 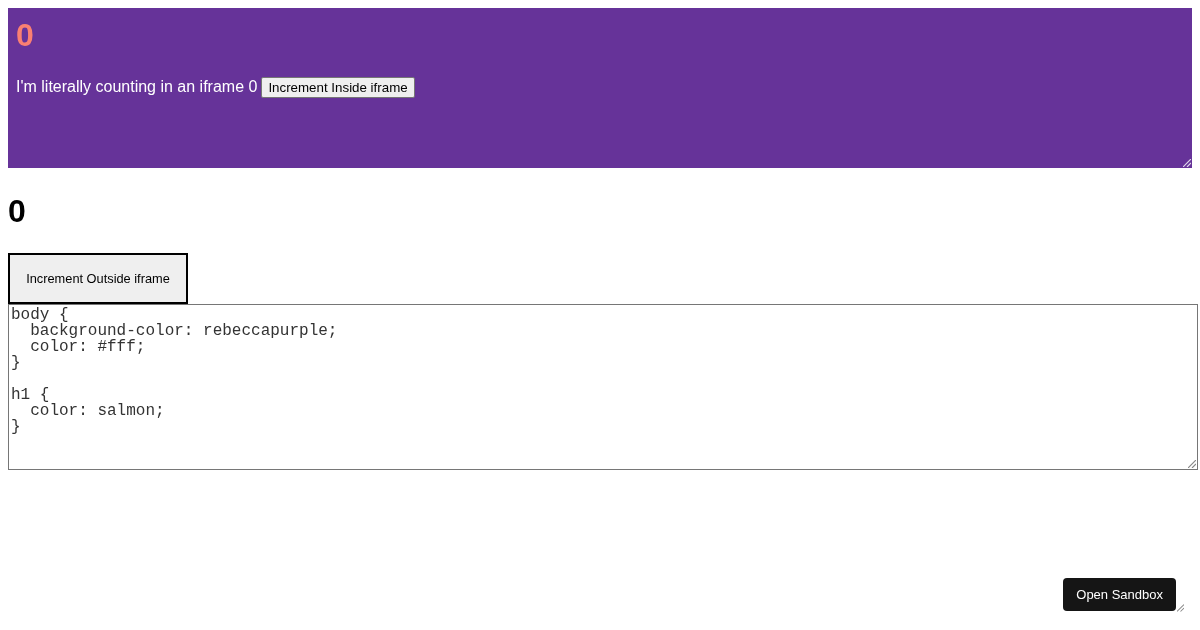 I want to click on counter-text: I'm literally counting in an iframe 0, so click(x=137, y=87).